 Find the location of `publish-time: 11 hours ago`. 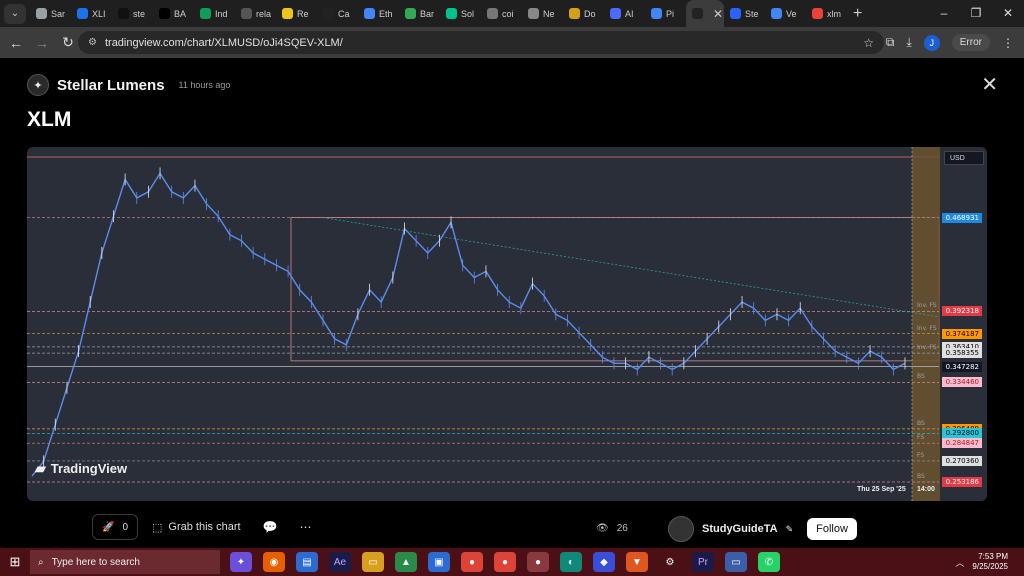

publish-time: 11 hours ago is located at coordinates (204, 85).